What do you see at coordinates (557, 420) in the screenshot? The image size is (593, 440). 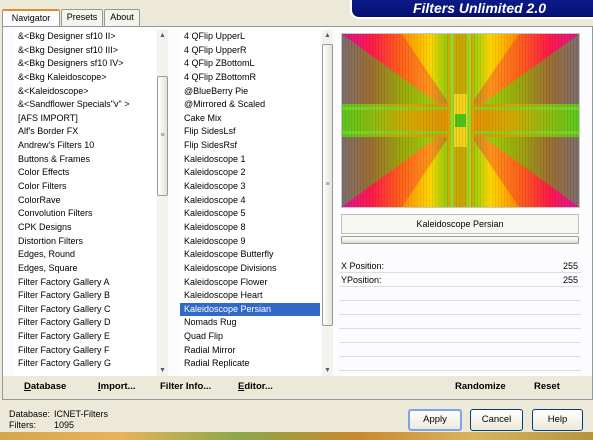 I see `help-button: Help` at bounding box center [557, 420].